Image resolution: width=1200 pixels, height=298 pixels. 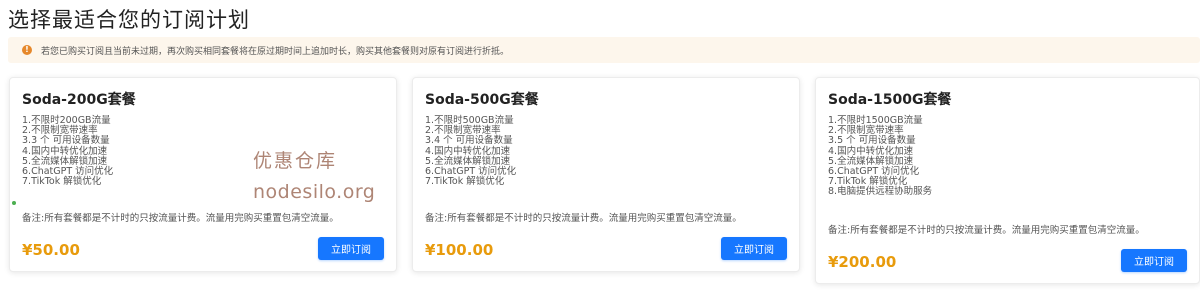 I want to click on plan-title: Soda-500G套餐, so click(x=482, y=100).